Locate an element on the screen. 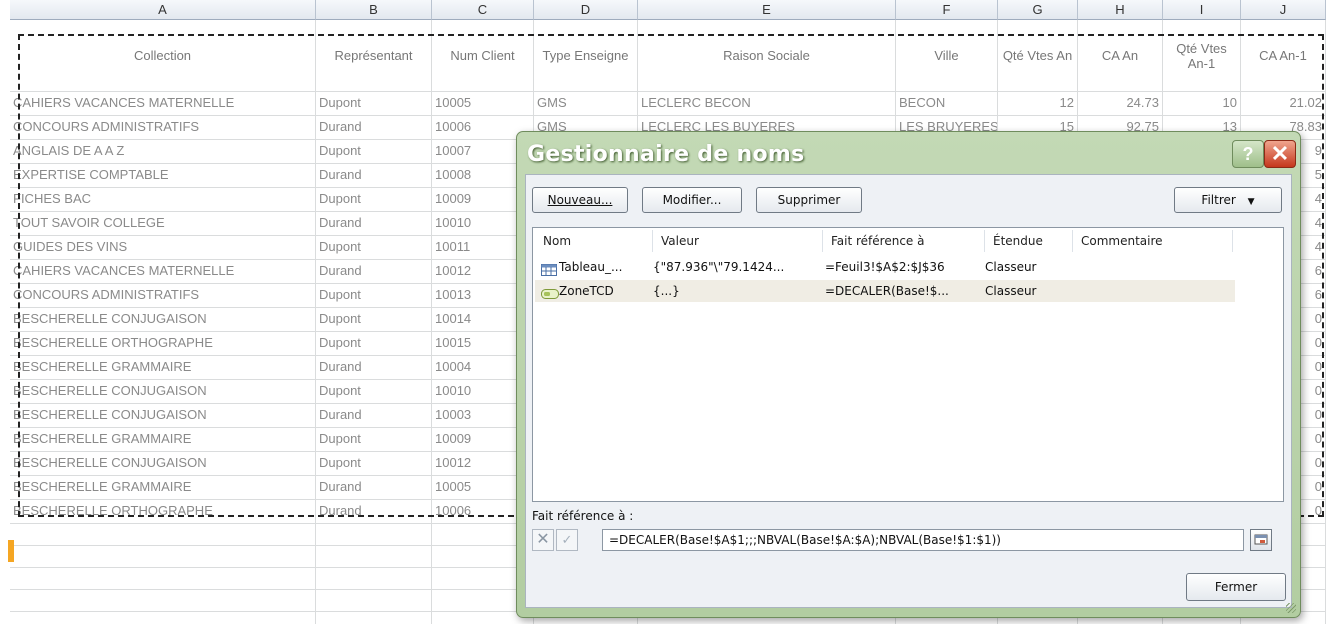 This screenshot has width=1334, height=624. table-cell: GUIDES DES VINS is located at coordinates (163, 248).